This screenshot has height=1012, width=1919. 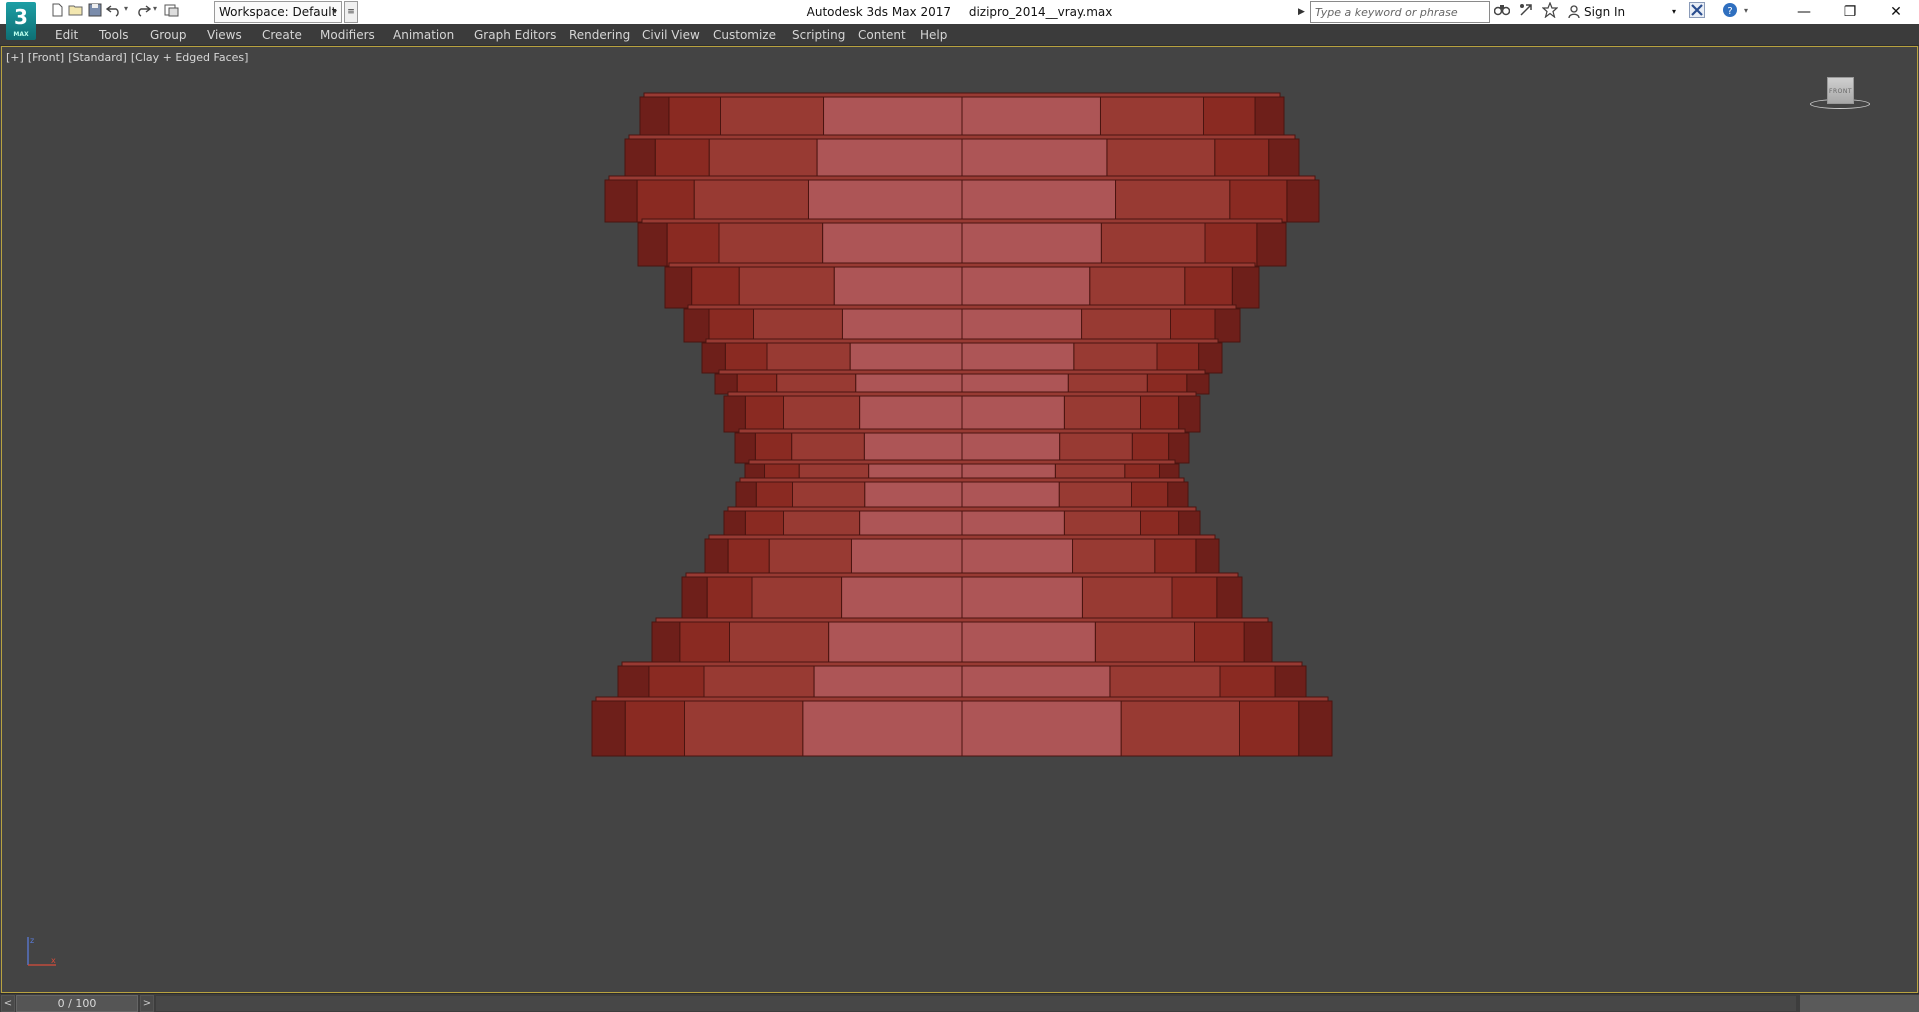 What do you see at coordinates (95, 12) in the screenshot?
I see `save-icon` at bounding box center [95, 12].